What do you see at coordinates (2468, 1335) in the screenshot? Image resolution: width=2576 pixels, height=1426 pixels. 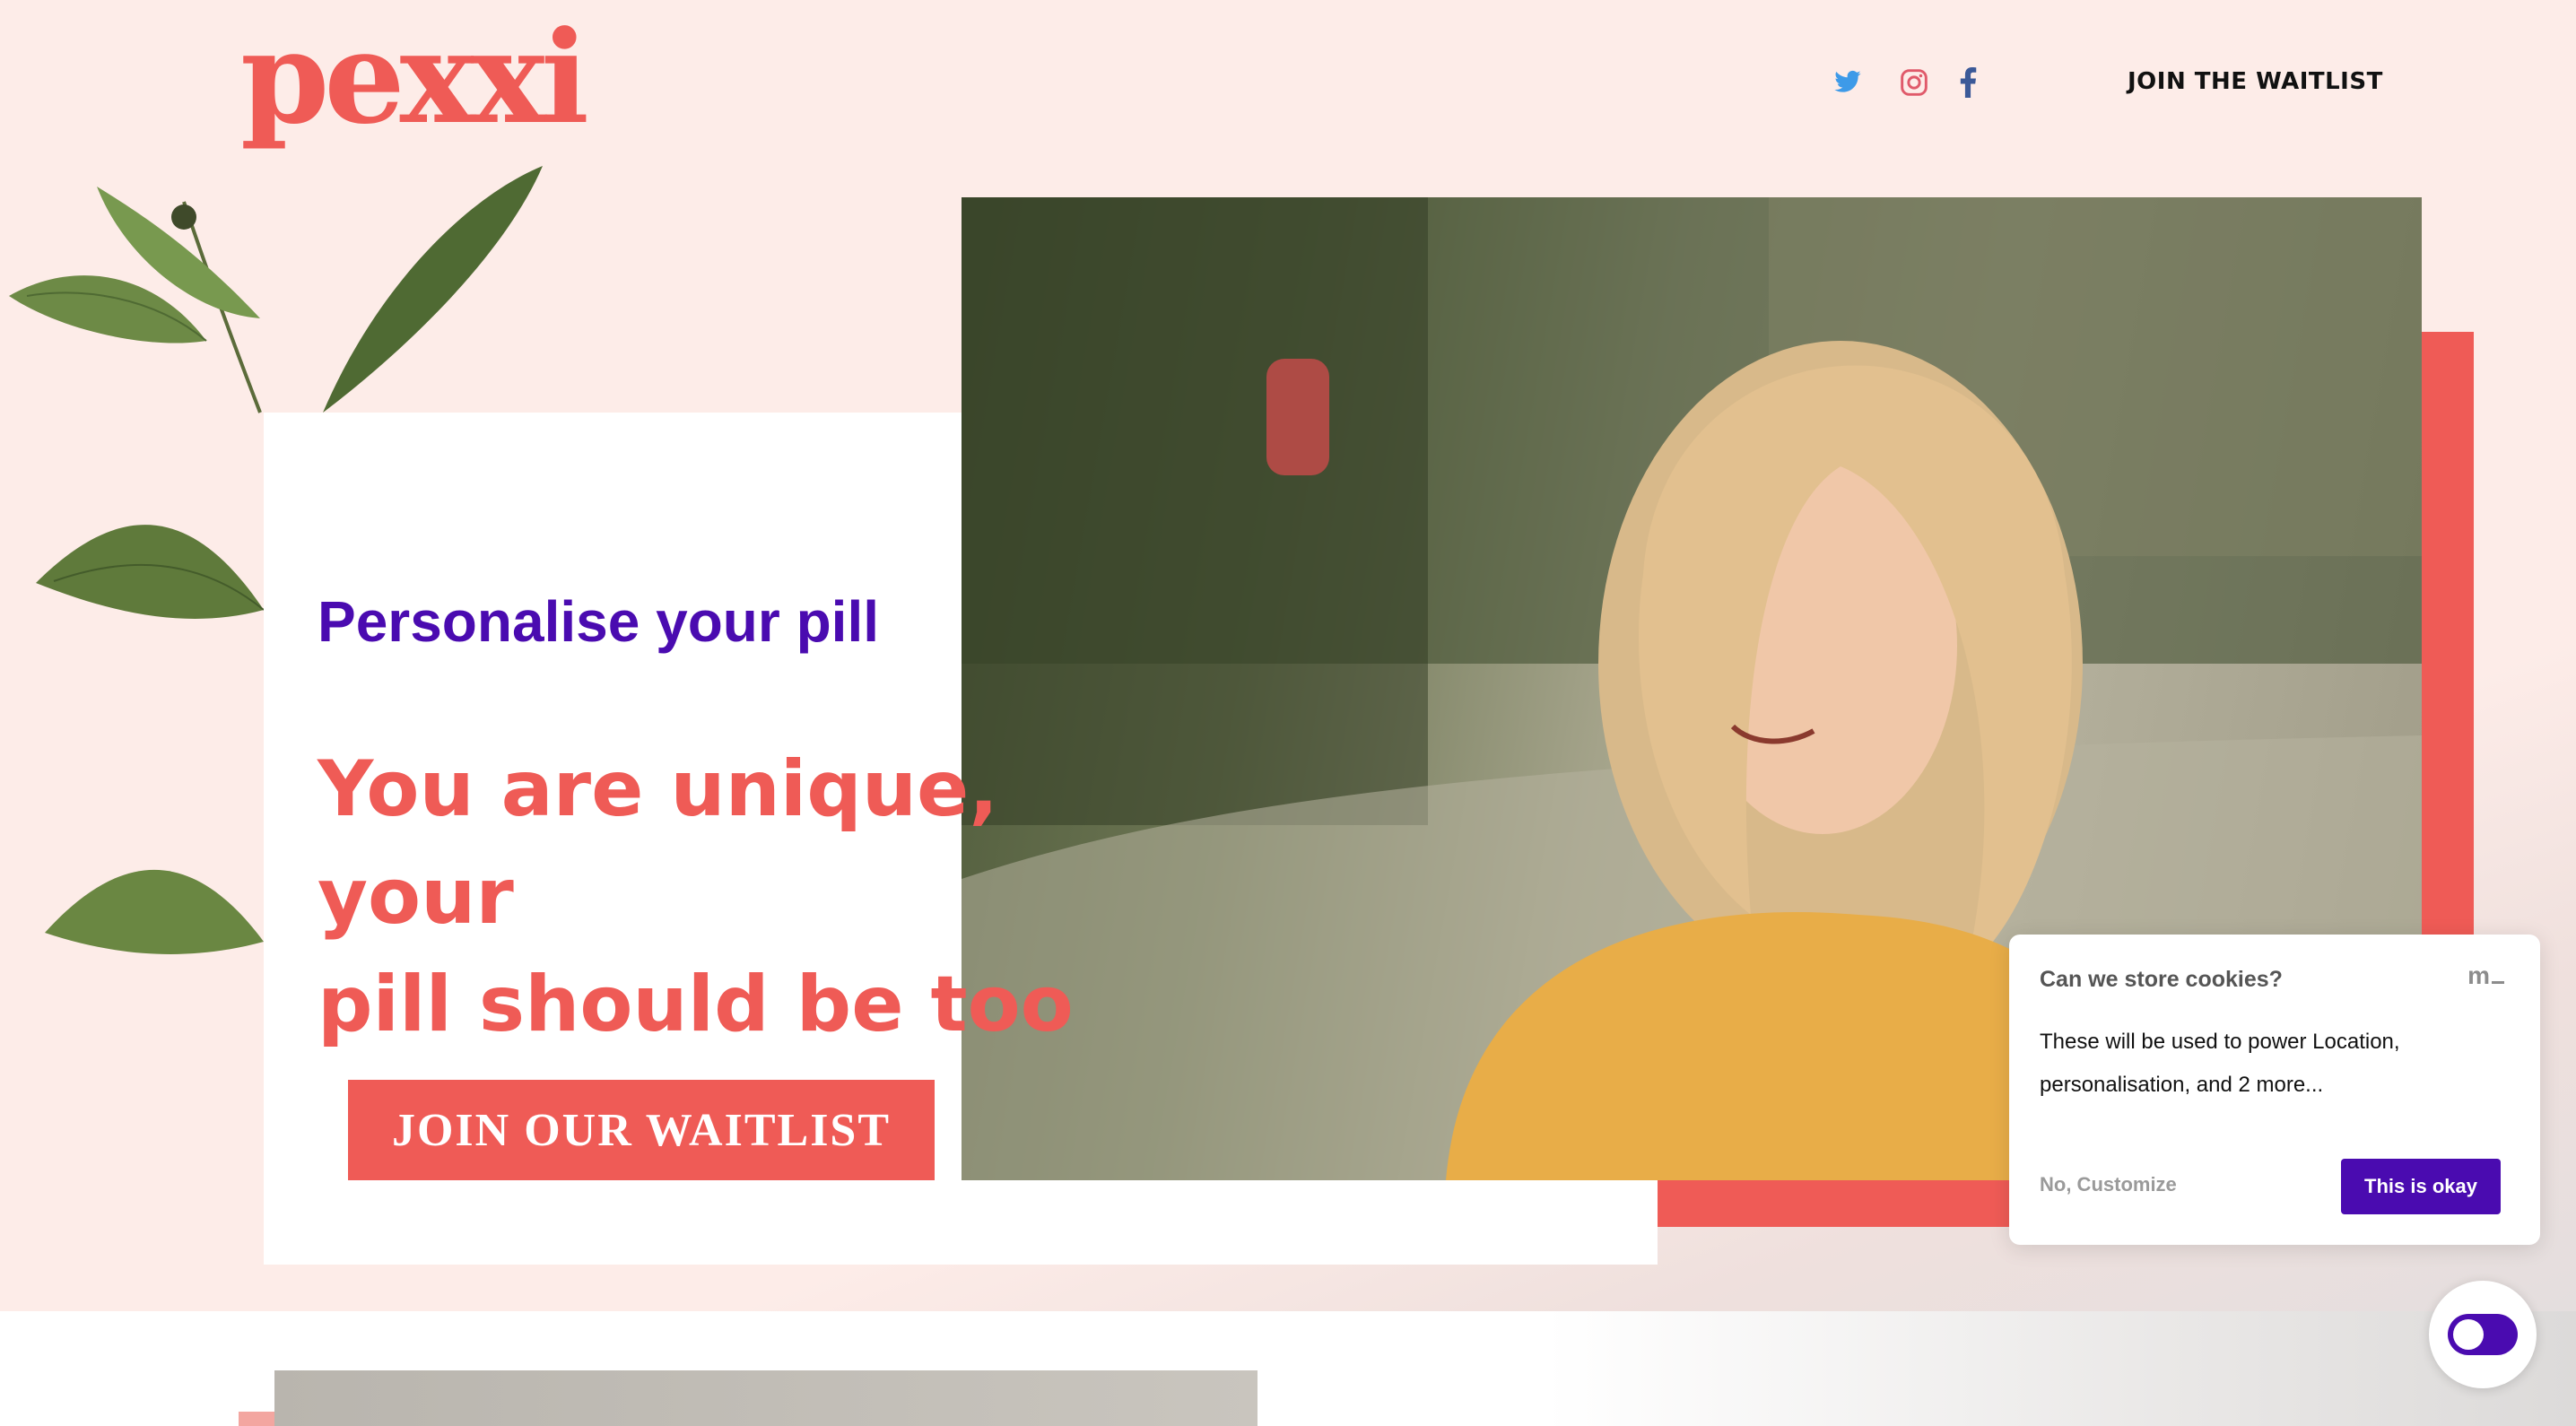 I see `toggle-knob` at bounding box center [2468, 1335].